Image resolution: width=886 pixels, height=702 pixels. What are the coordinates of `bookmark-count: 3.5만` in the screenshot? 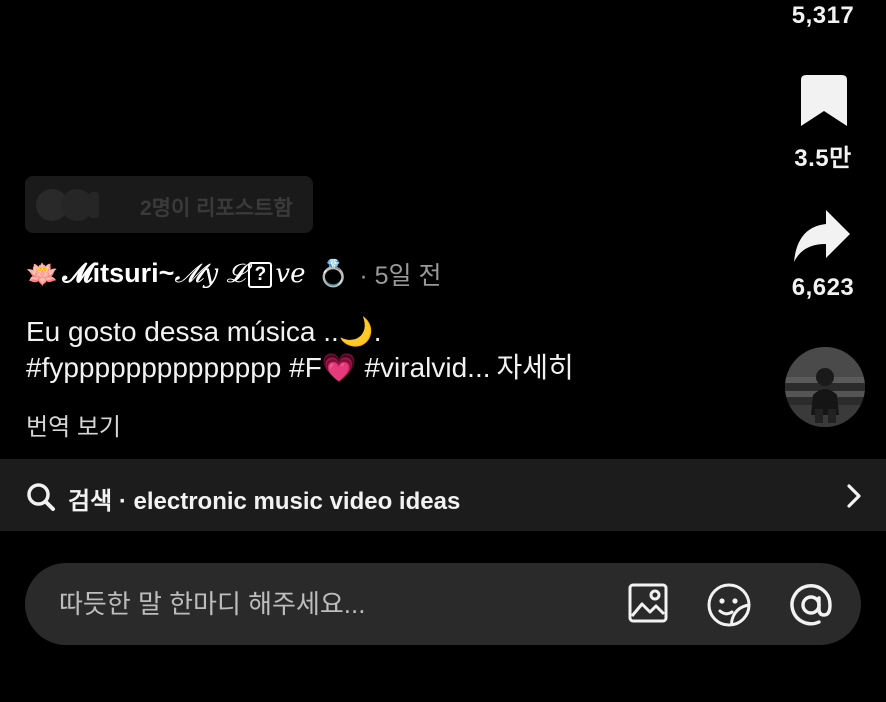 It's located at (823, 158).